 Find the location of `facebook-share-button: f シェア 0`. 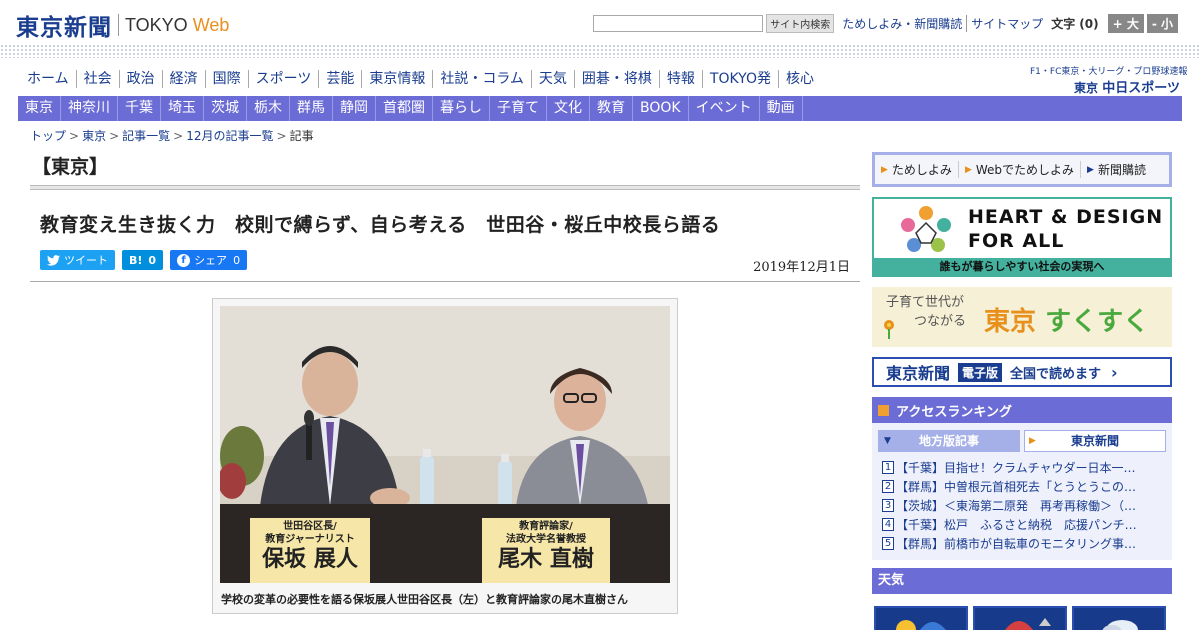

facebook-share-button: f シェア 0 is located at coordinates (209, 260).